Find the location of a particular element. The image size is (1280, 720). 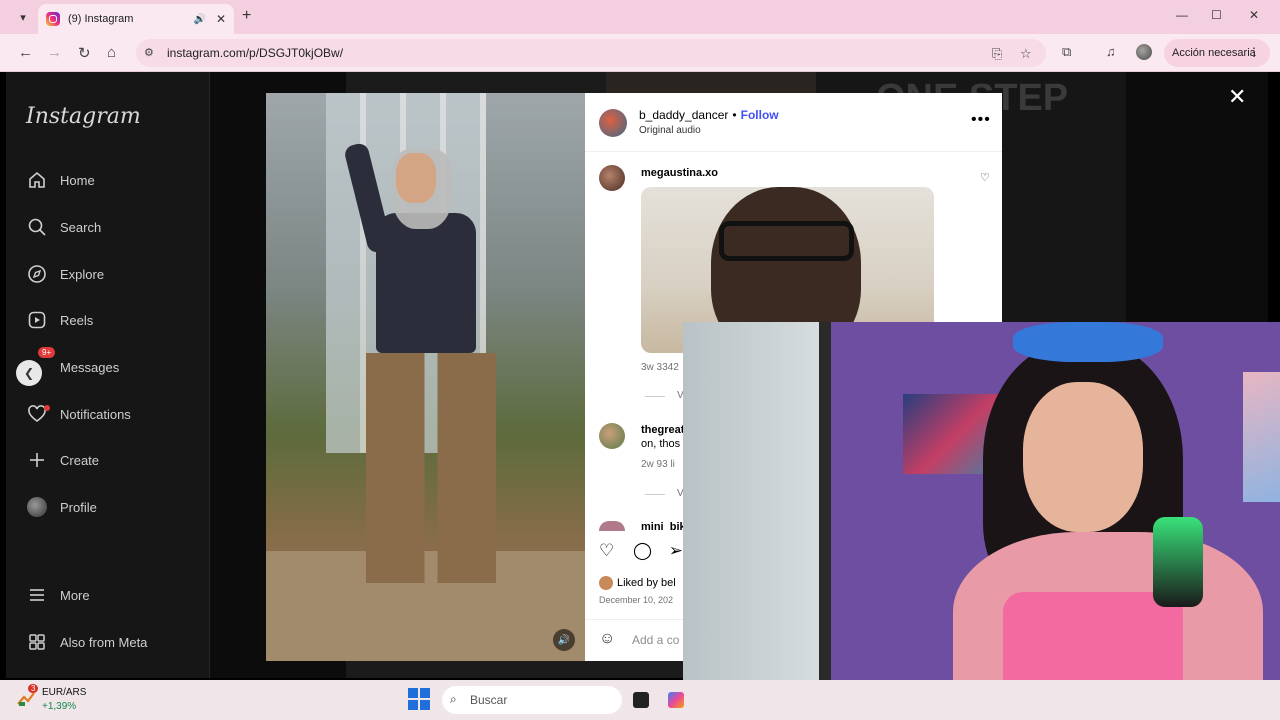

maximize-icon: ☐ is located at coordinates (1216, 15).